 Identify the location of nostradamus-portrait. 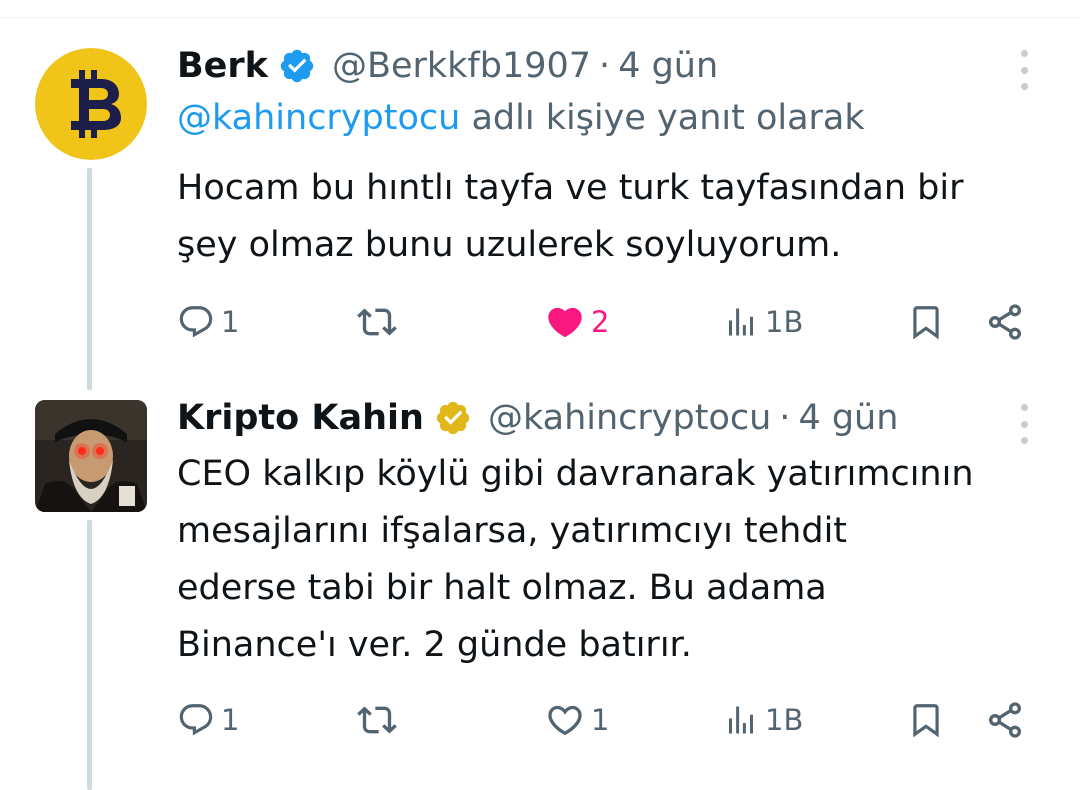
(91, 456).